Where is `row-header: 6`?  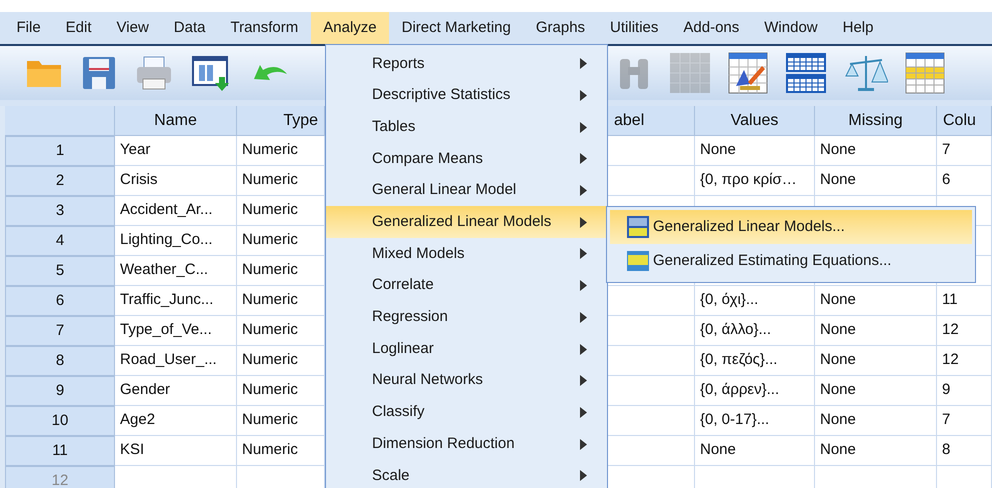 row-header: 6 is located at coordinates (60, 301).